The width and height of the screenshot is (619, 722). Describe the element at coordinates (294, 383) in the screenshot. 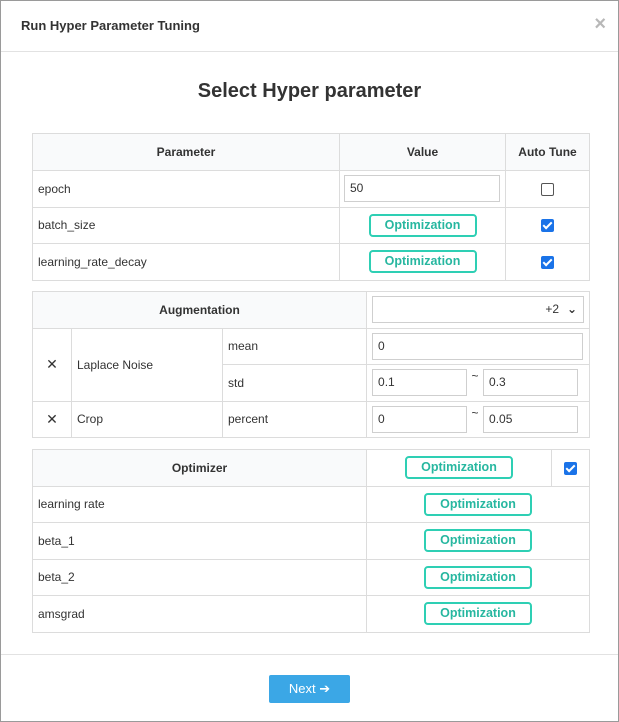

I see `field-label: std` at that location.